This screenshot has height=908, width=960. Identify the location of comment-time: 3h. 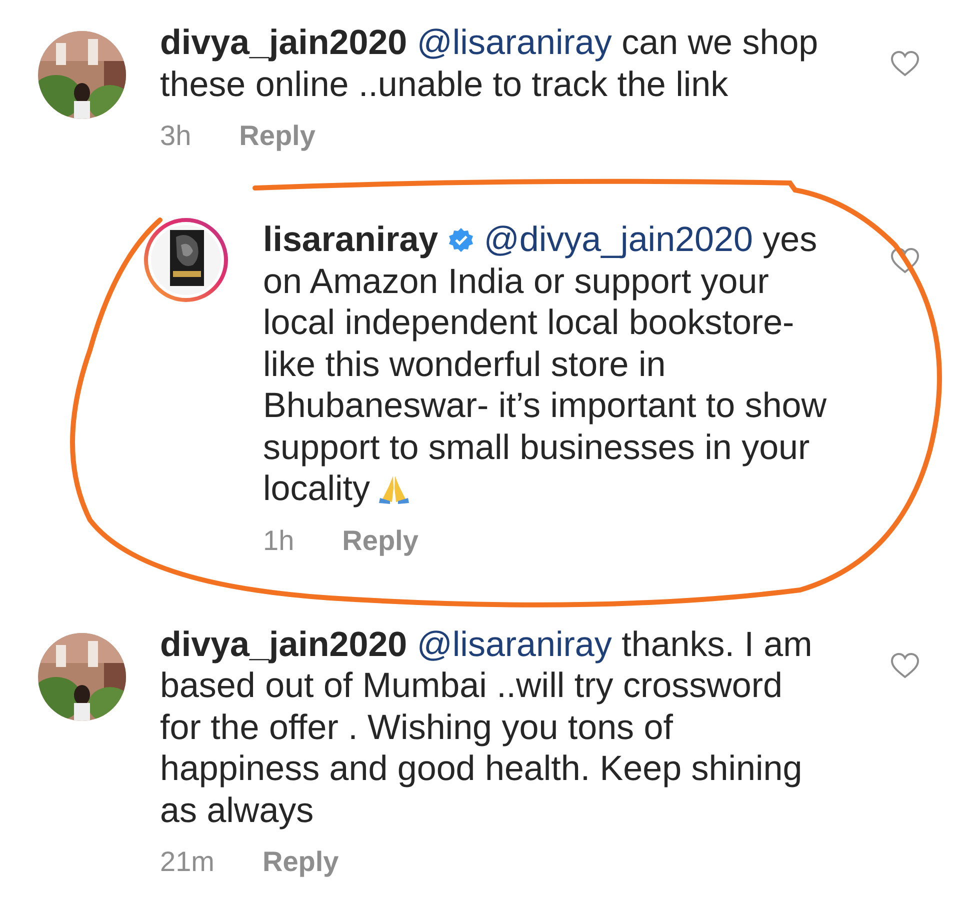
(176, 136).